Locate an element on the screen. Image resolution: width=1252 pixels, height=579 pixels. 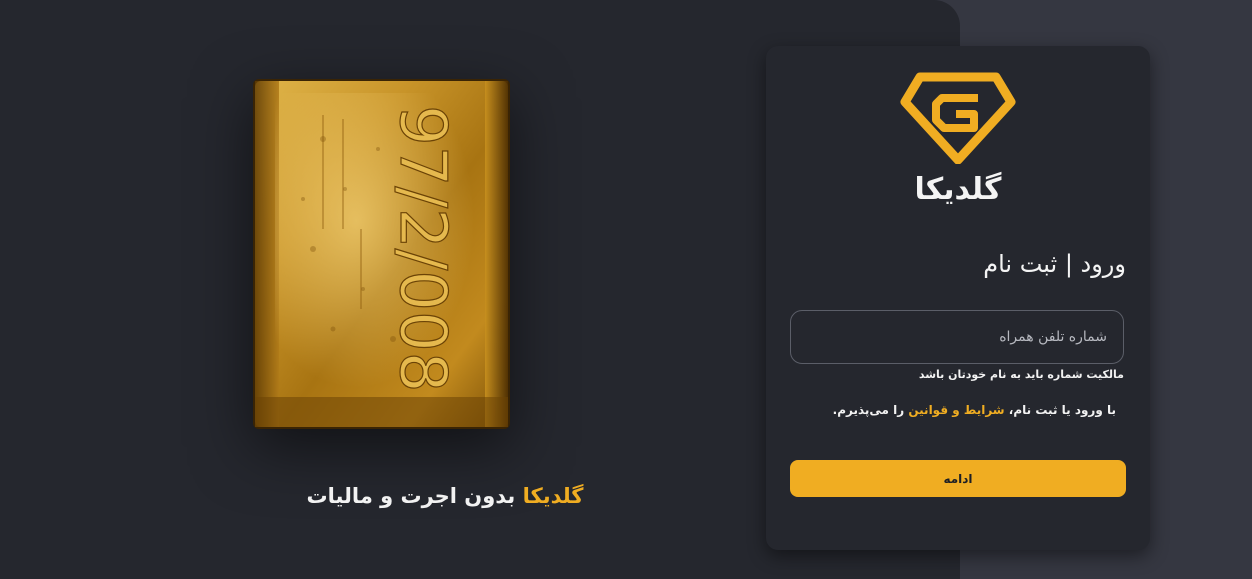
terms-suffix: را می‌پذیرم. is located at coordinates (868, 410).